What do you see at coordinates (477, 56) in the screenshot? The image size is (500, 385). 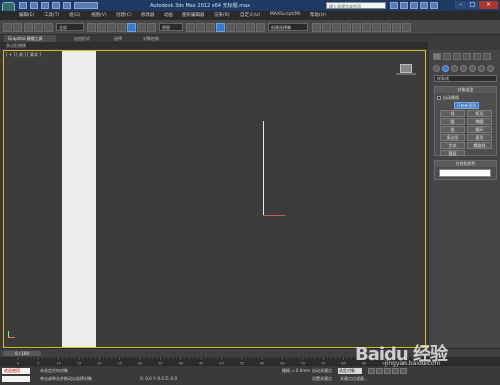 I see `display-tab-icon` at bounding box center [477, 56].